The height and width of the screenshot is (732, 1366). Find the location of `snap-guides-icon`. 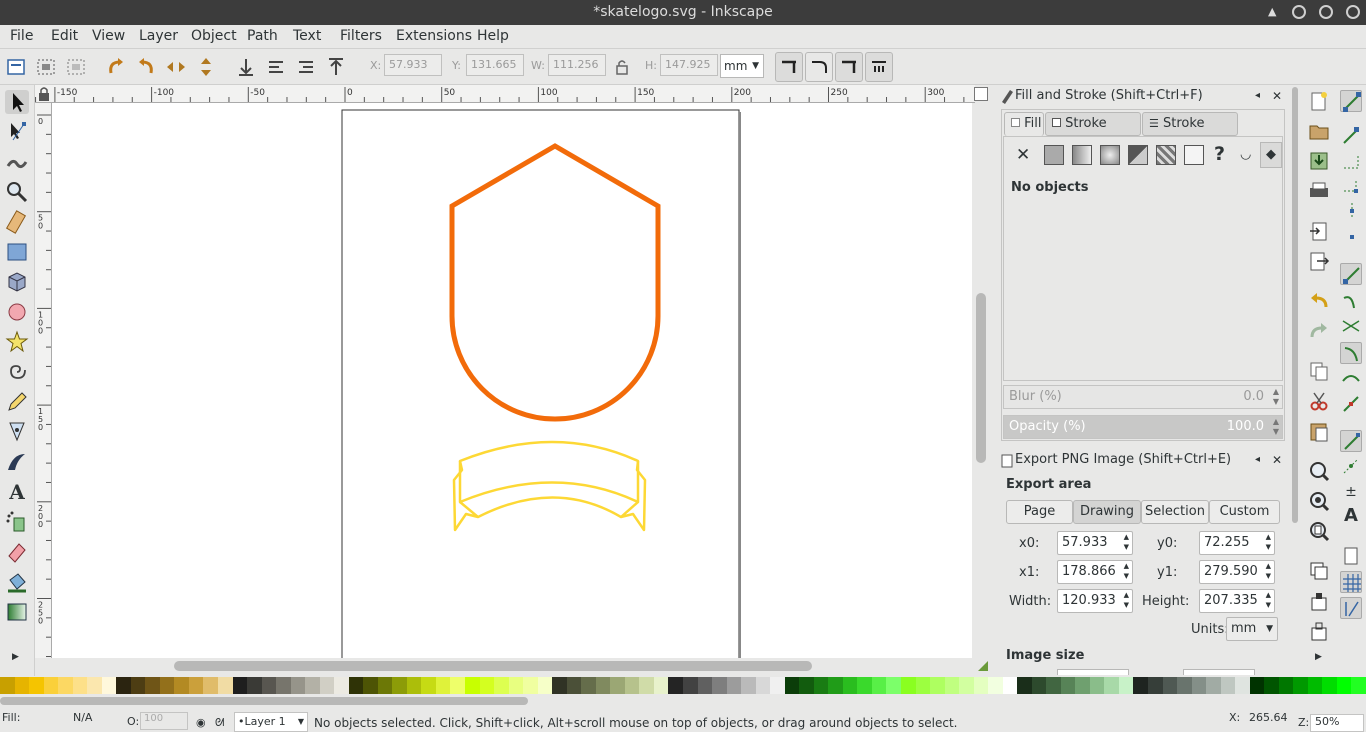

snap-guides-icon is located at coordinates (1351, 608).